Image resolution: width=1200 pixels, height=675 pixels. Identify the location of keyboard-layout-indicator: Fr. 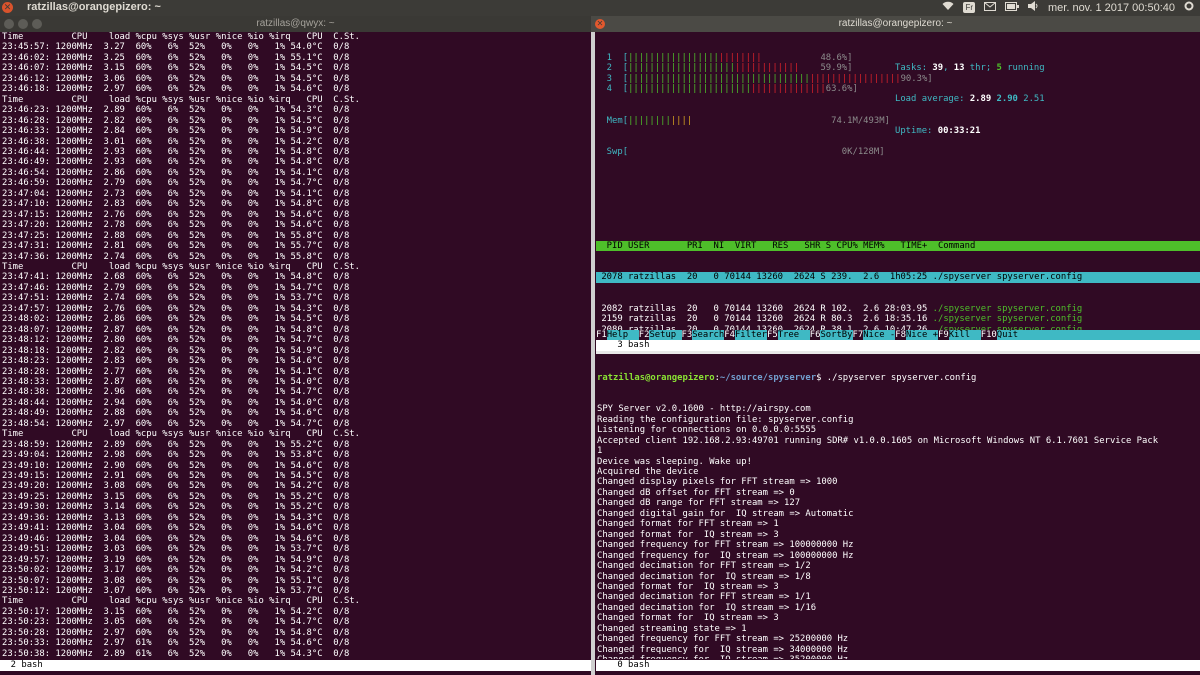
(969, 7).